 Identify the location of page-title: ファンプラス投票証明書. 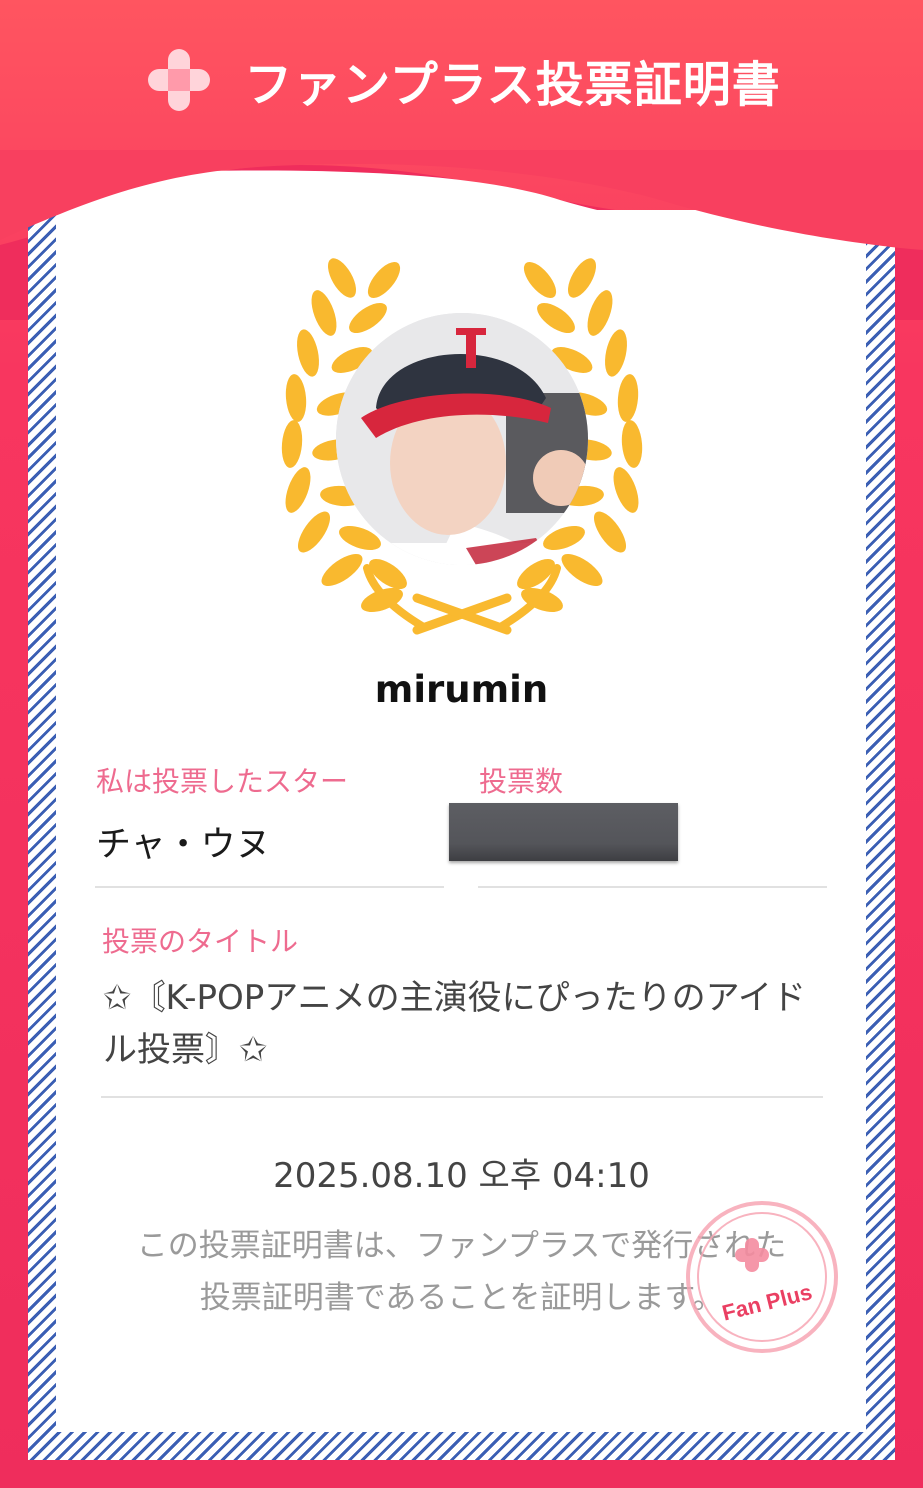
(512, 85).